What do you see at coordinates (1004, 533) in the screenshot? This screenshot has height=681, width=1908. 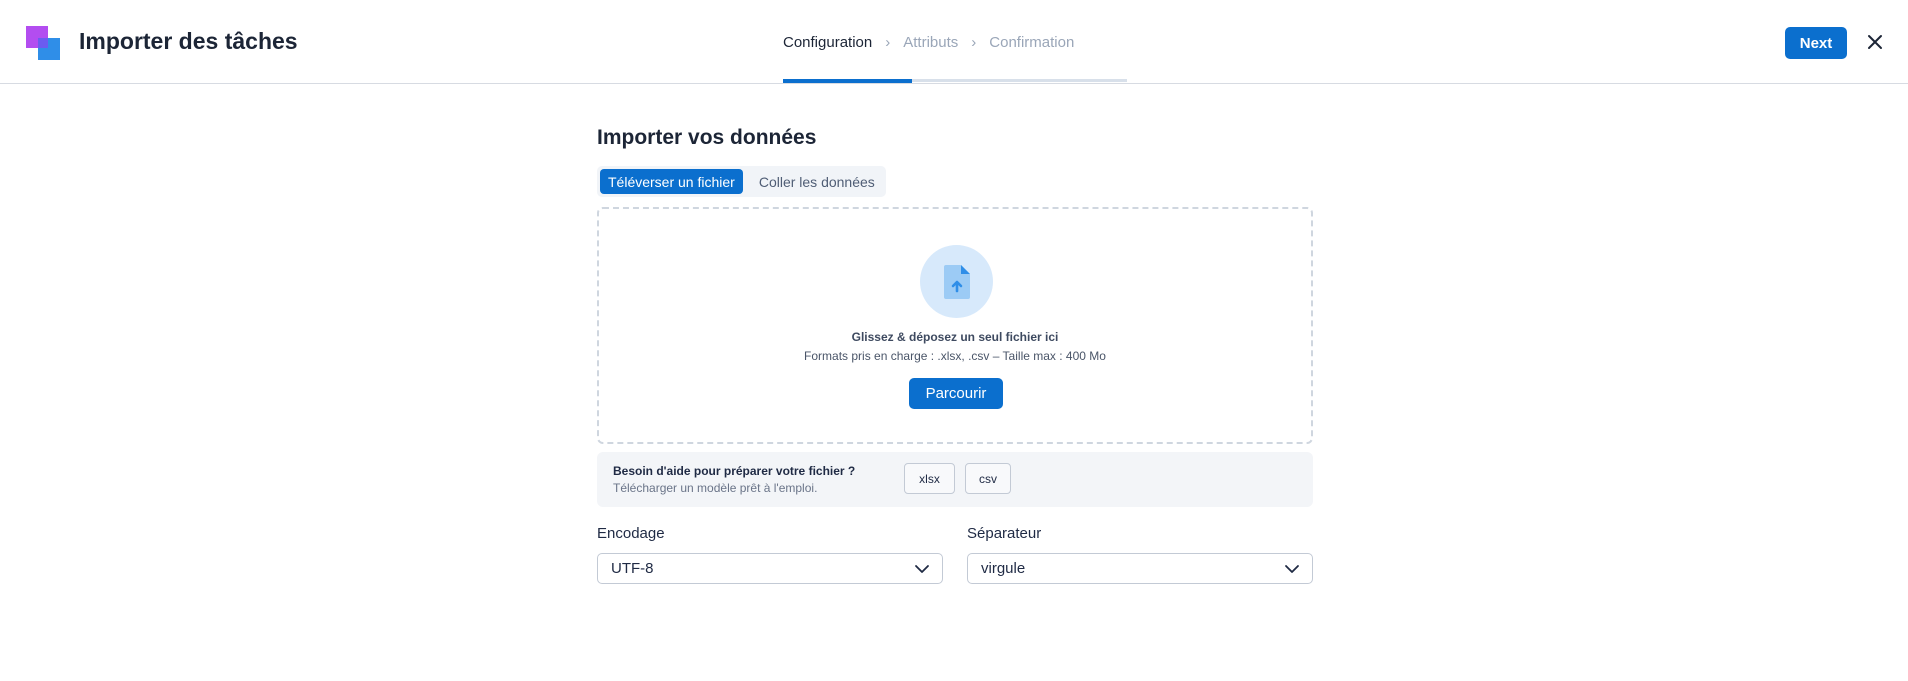 I see `separator-label: Séparateur` at bounding box center [1004, 533].